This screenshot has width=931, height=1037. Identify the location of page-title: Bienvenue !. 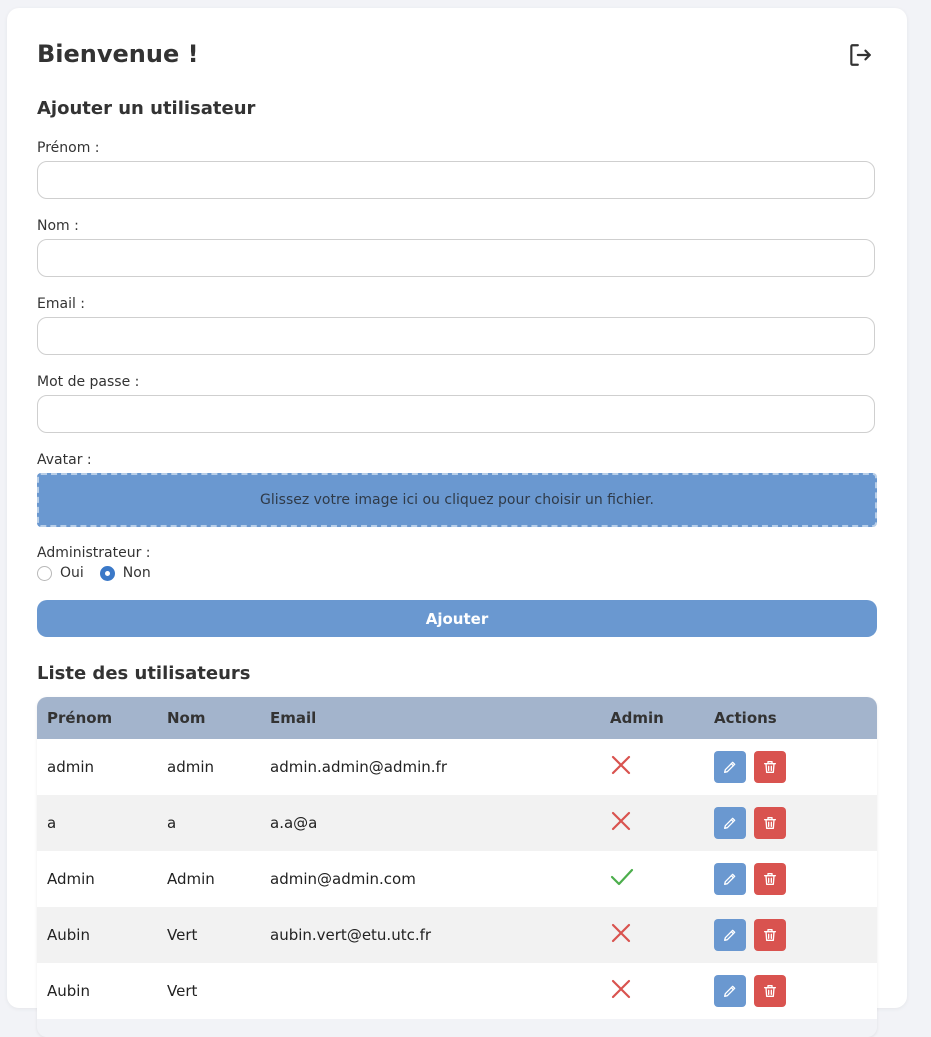
(118, 54).